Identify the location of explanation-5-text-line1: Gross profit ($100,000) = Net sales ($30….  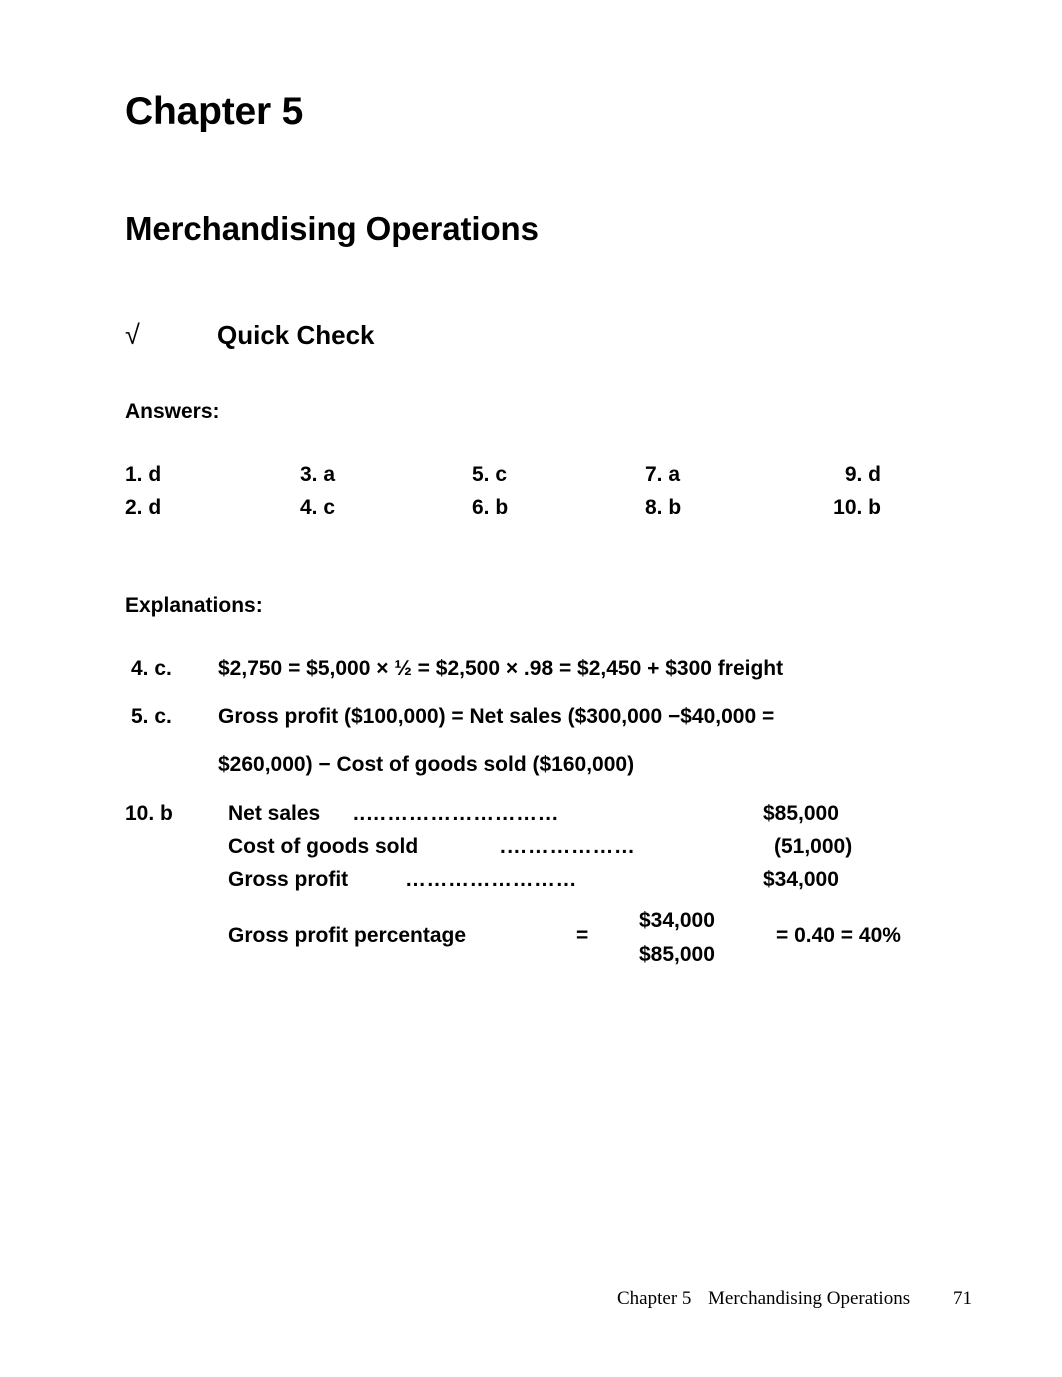
(496, 716).